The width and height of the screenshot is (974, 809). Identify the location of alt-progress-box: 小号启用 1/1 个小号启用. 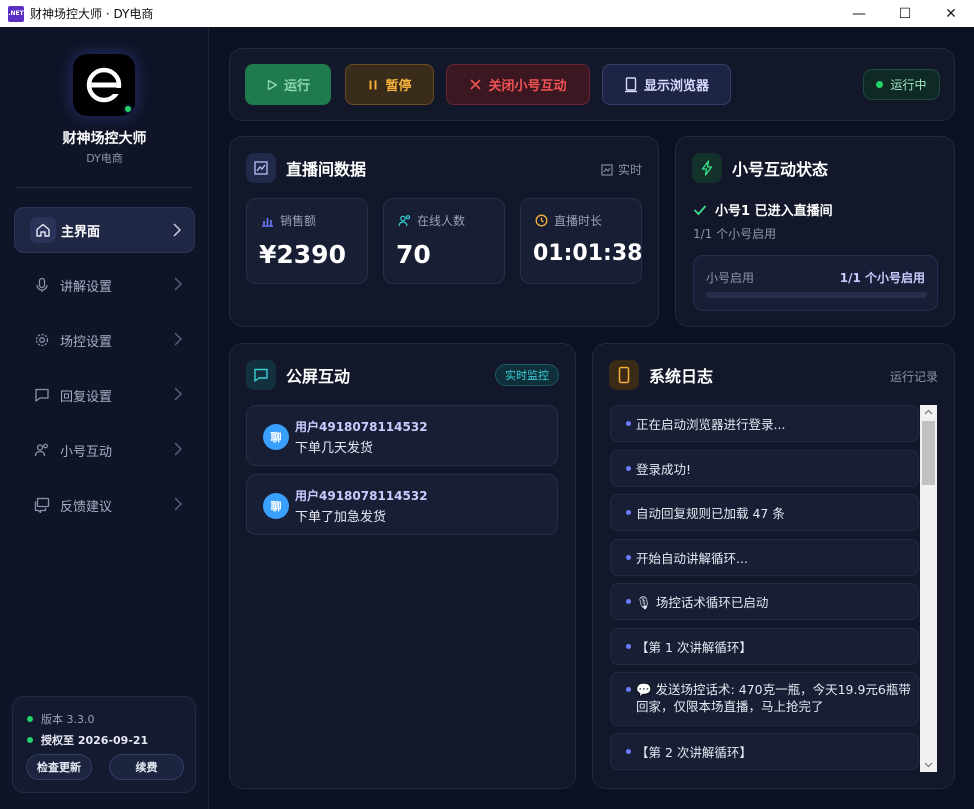
(815, 283).